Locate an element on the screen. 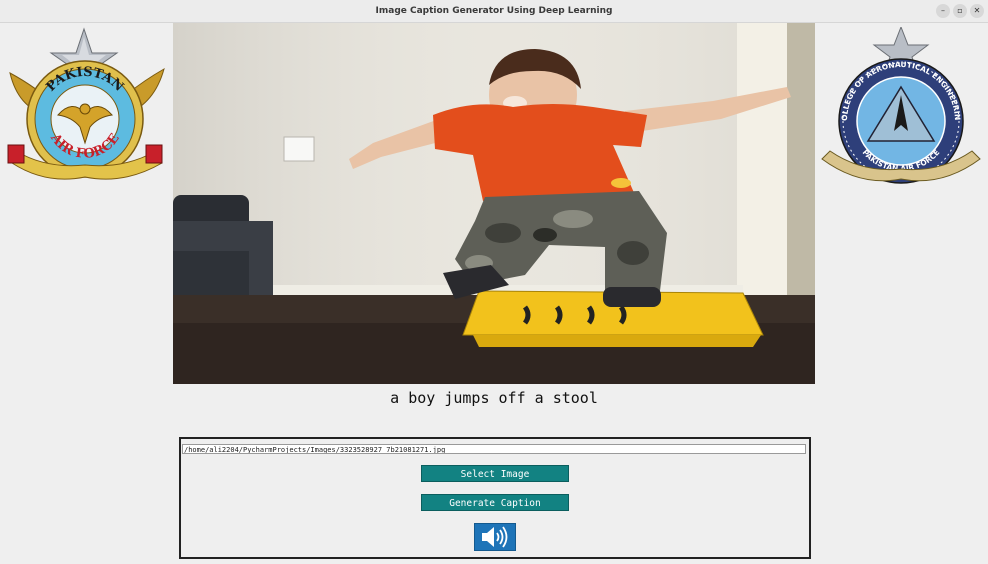 This screenshot has height=564, width=988. generate-caption-button: Generate Caption is located at coordinates (495, 502).